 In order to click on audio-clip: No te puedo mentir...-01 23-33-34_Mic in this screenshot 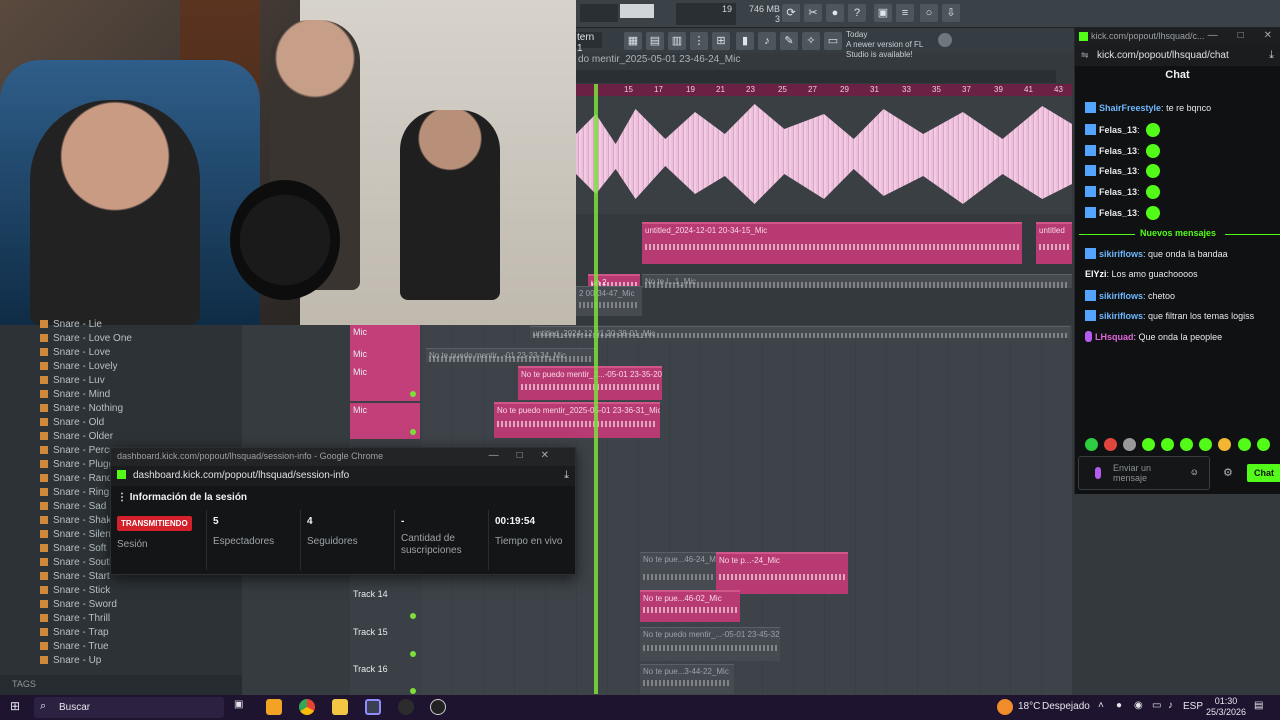, I will do `click(511, 355)`.